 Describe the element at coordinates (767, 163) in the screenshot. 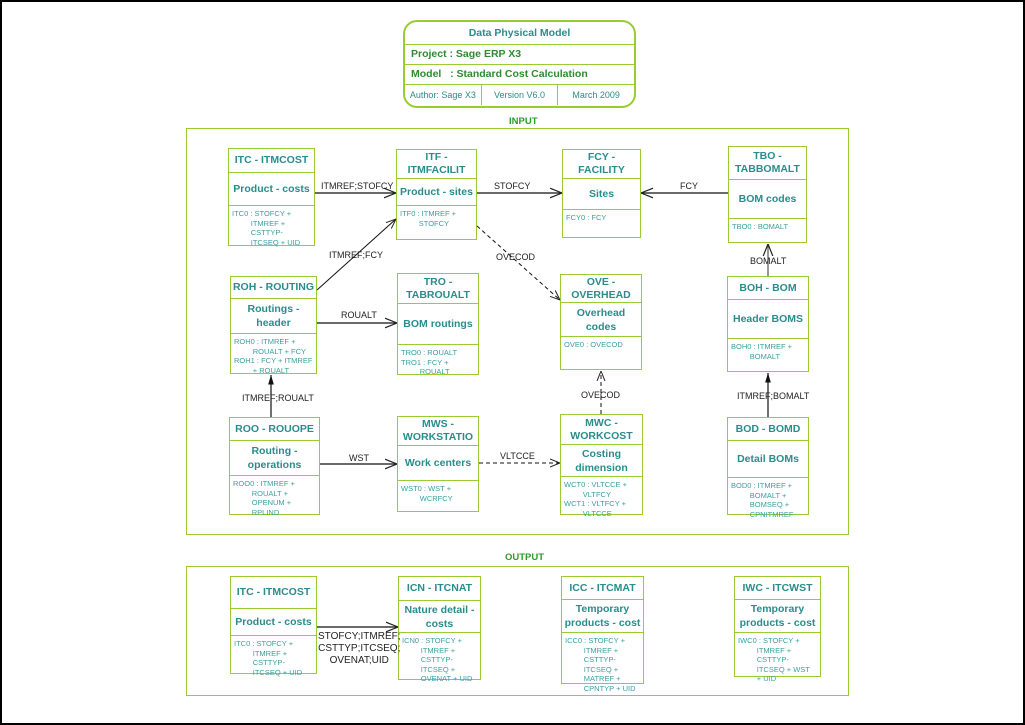

I see `entity-header: TBO - TABBOMALT` at that location.